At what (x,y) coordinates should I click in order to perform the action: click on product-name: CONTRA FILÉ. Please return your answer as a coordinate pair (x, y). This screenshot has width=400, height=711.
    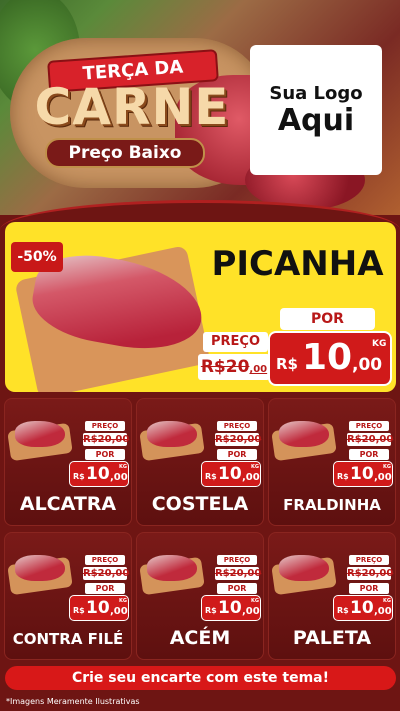
    Looking at the image, I should click on (68, 639).